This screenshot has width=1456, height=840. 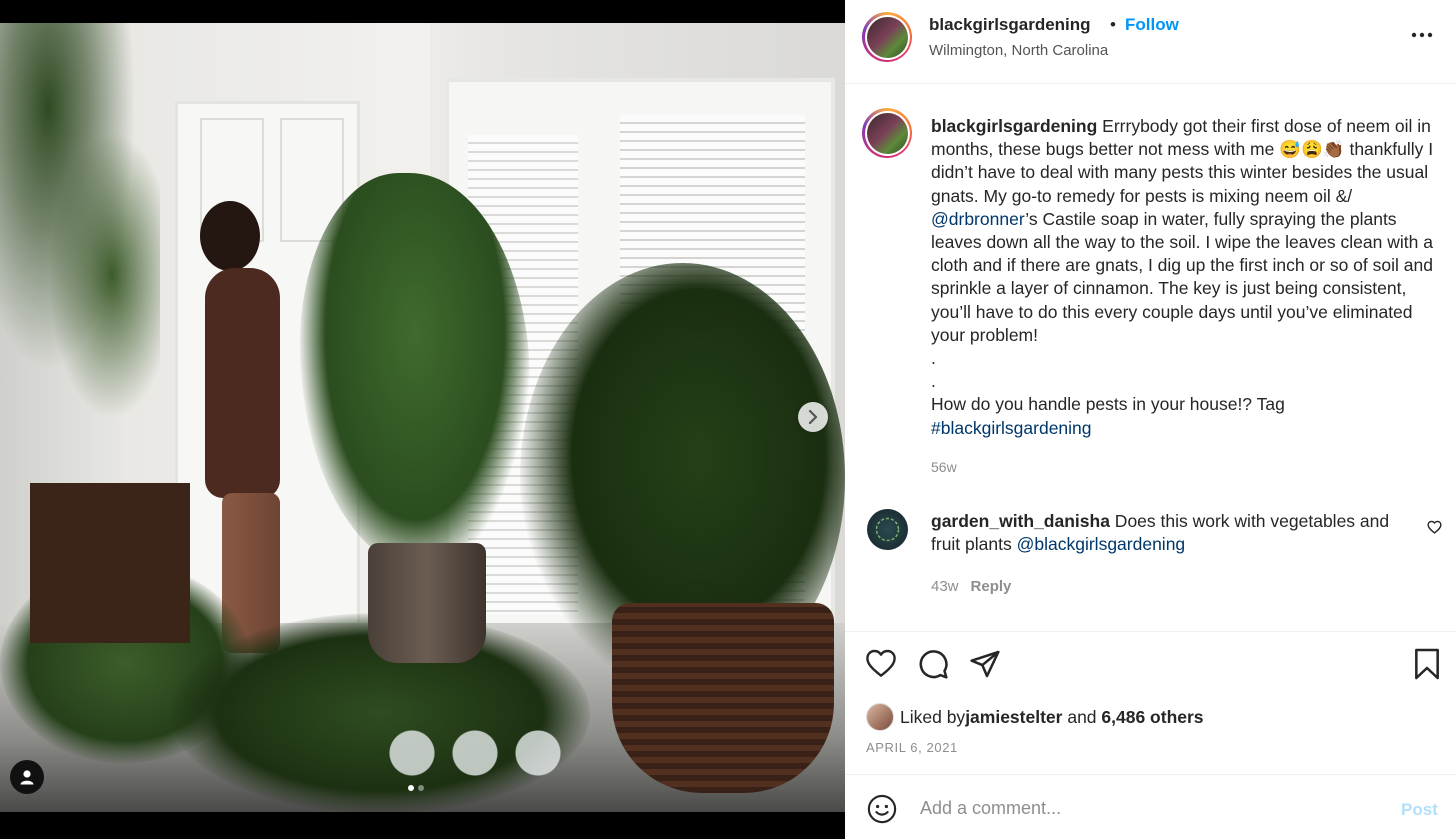 I want to click on comment-button, so click(x=933, y=666).